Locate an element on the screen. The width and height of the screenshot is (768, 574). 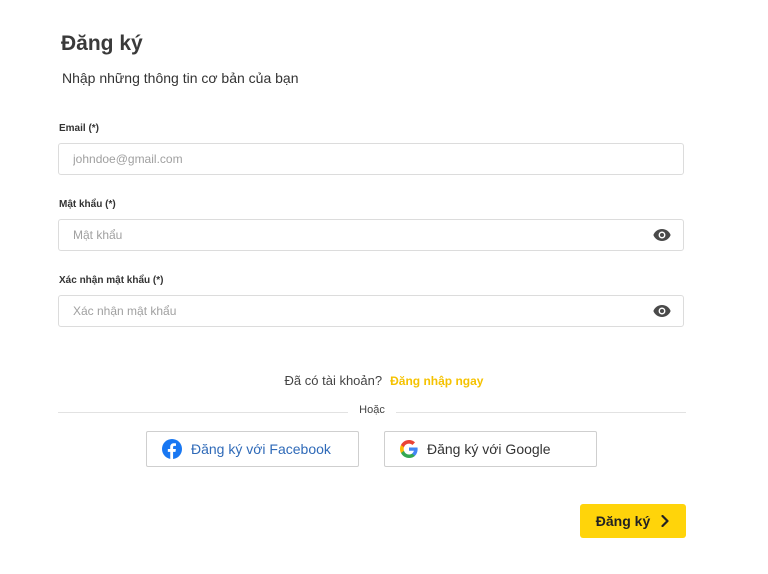
google-signup-label: Đăng ký với Google is located at coordinates (489, 449).